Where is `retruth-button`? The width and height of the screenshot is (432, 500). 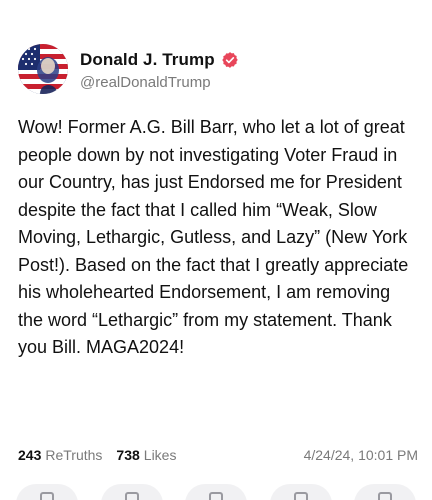
retruth-button is located at coordinates (131, 492).